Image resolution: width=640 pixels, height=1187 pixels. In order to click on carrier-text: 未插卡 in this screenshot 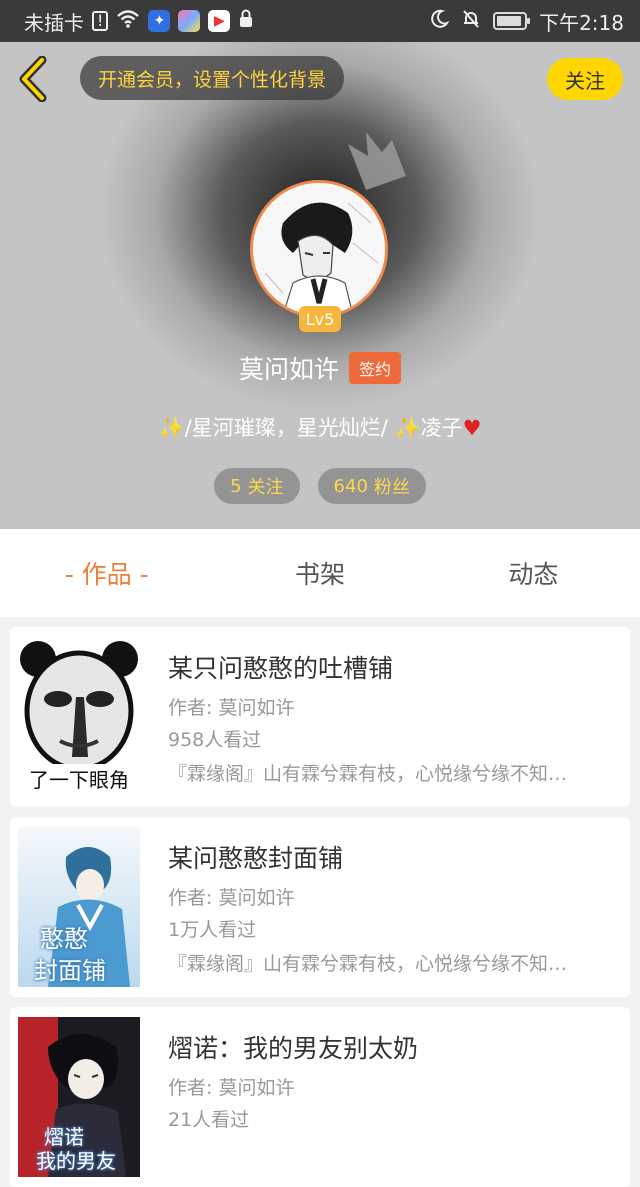, I will do `click(54, 22)`.